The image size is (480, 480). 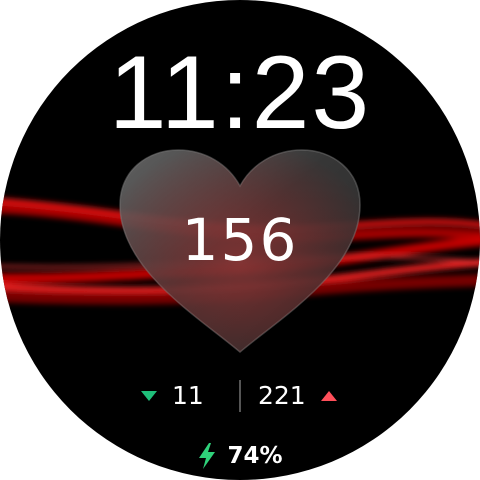 What do you see at coordinates (282, 395) in the screenshot?
I see `max-heart-rate-value: 221` at bounding box center [282, 395].